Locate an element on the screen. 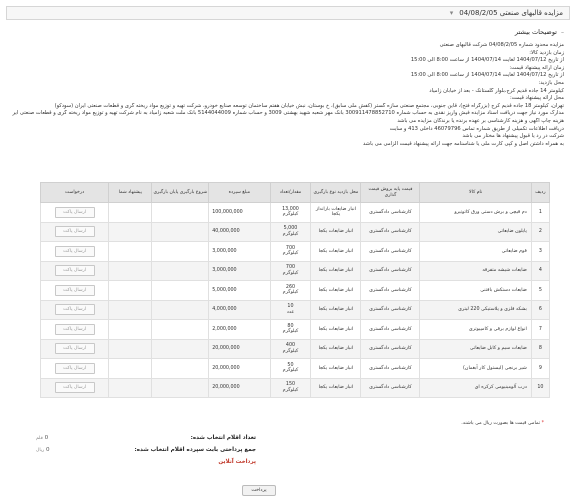 The image size is (576, 504). currency-note: * تمامی قیمت ها بصورت ریال می باشند. is located at coordinates (502, 423).